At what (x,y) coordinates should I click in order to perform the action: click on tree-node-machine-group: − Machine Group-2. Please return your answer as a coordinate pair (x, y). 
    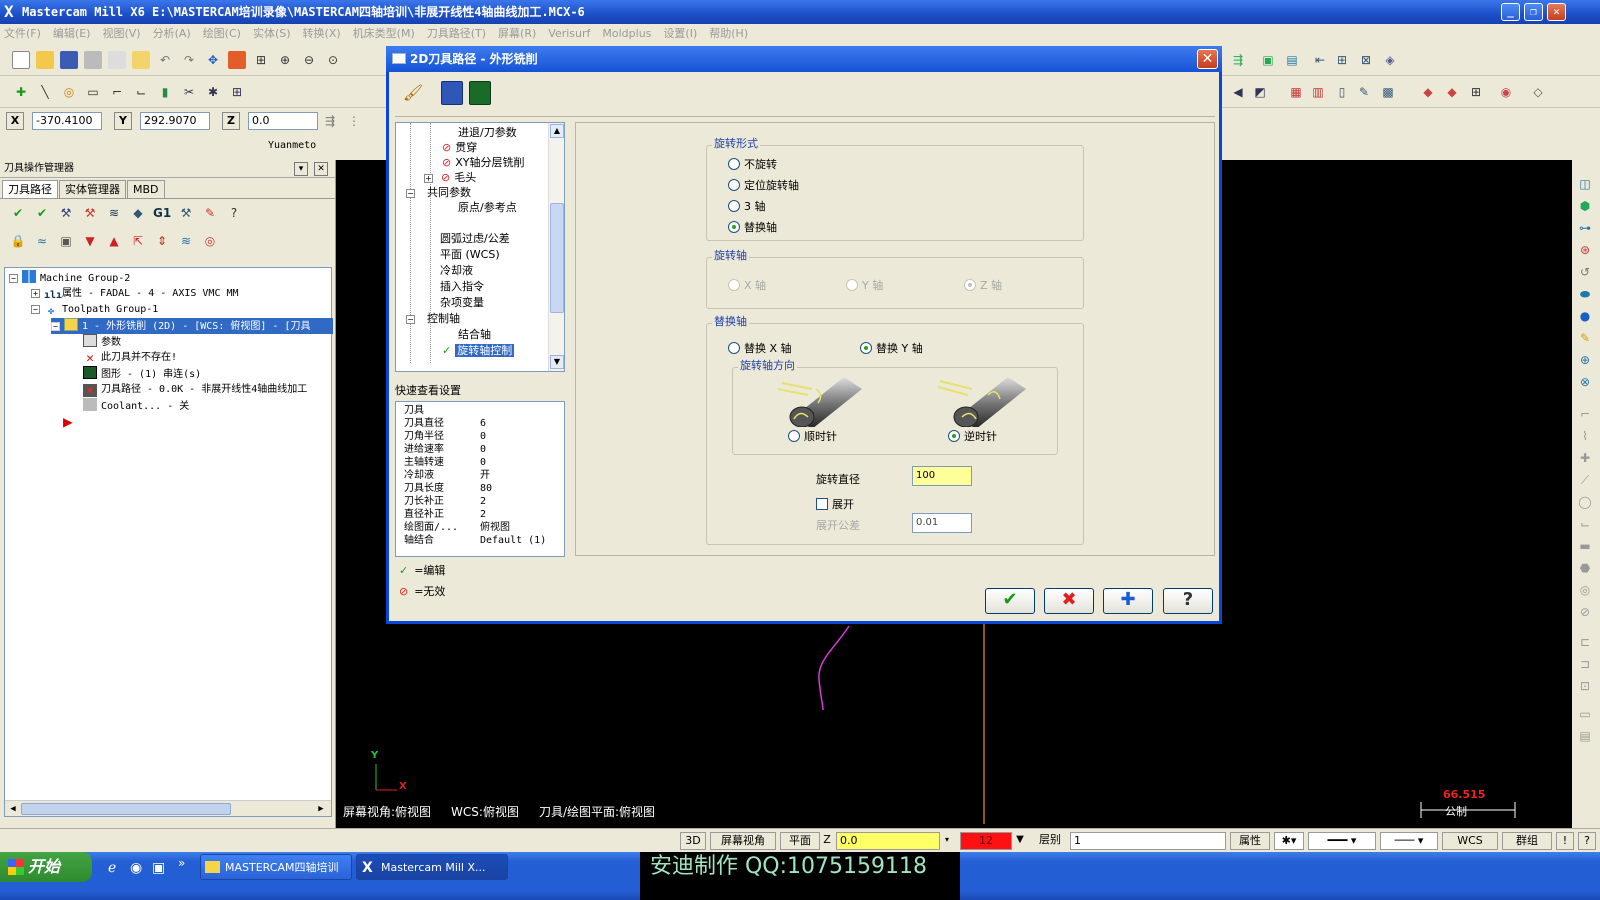
    Looking at the image, I should click on (69, 278).